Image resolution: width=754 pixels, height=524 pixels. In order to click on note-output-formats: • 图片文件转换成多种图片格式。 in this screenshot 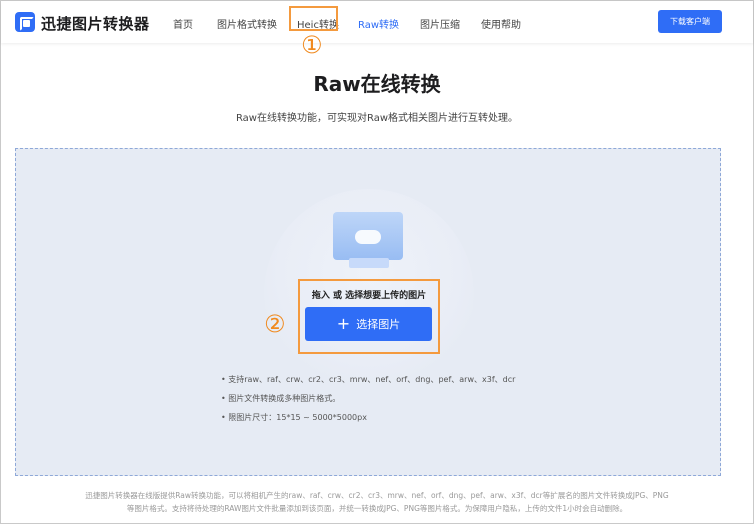, I will do `click(281, 398)`.